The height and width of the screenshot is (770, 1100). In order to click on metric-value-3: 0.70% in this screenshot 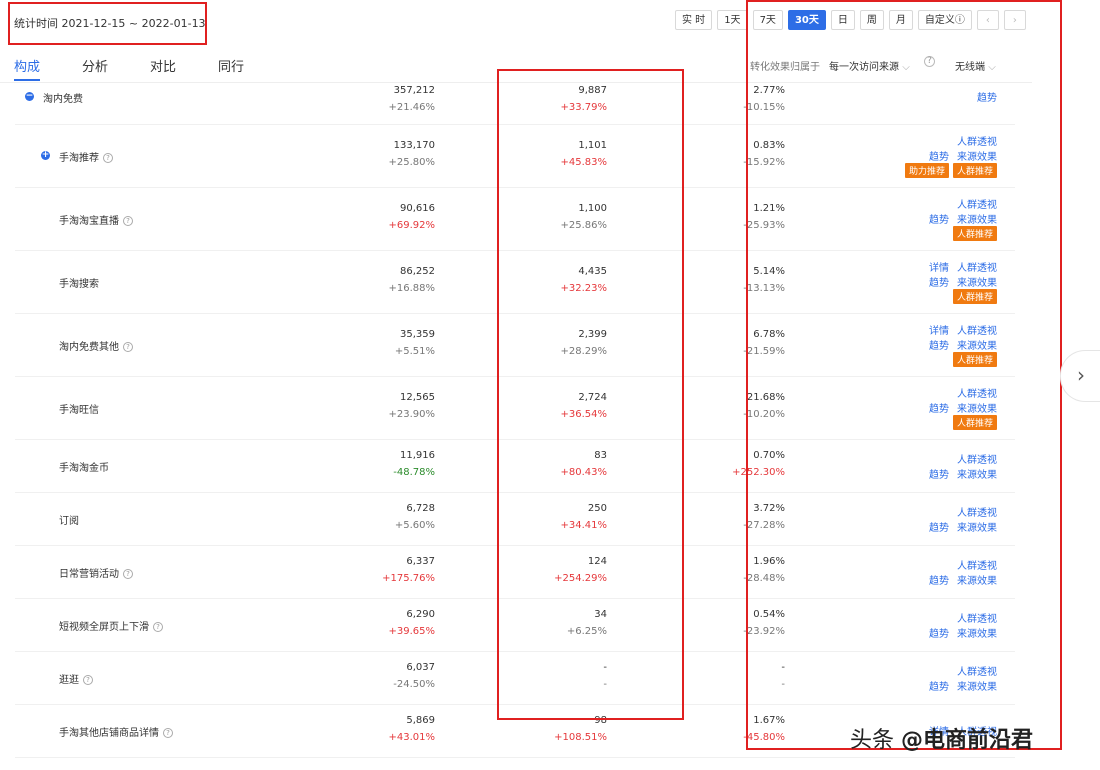, I will do `click(740, 455)`.